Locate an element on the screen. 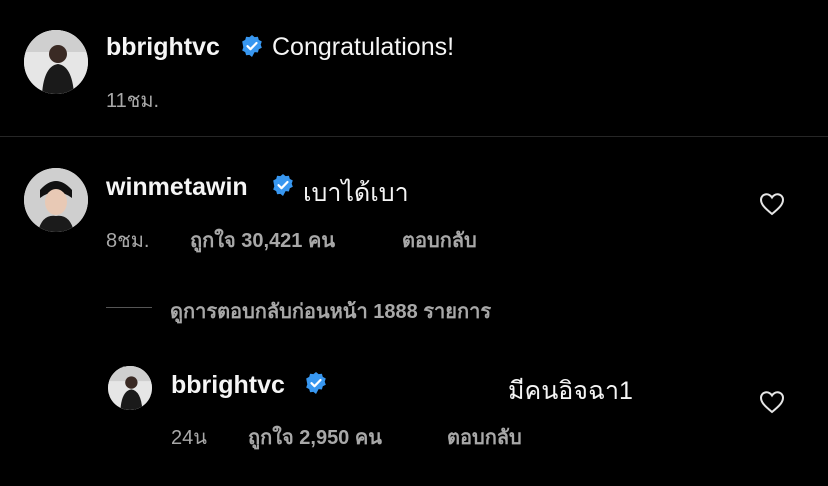 This screenshot has width=828, height=486. comment-username: winmetawin is located at coordinates (177, 187).